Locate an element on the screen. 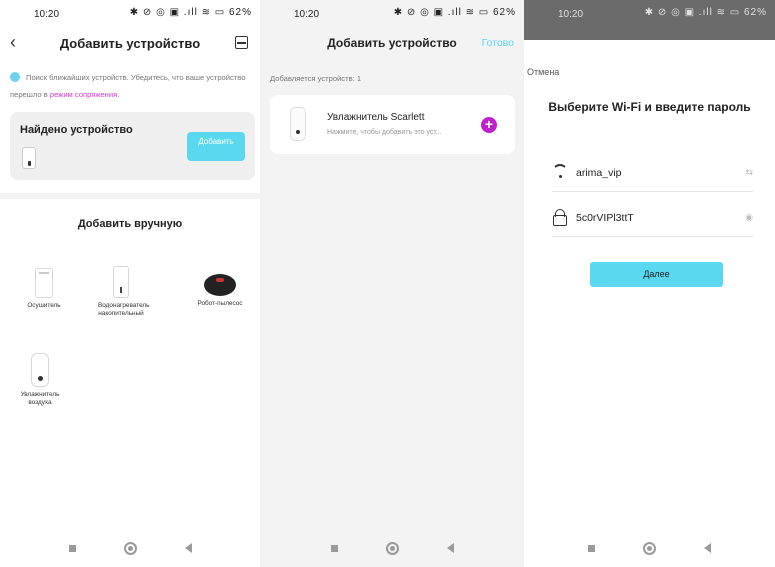  device-dehumidifier: Осушитель is located at coordinates (44, 289).